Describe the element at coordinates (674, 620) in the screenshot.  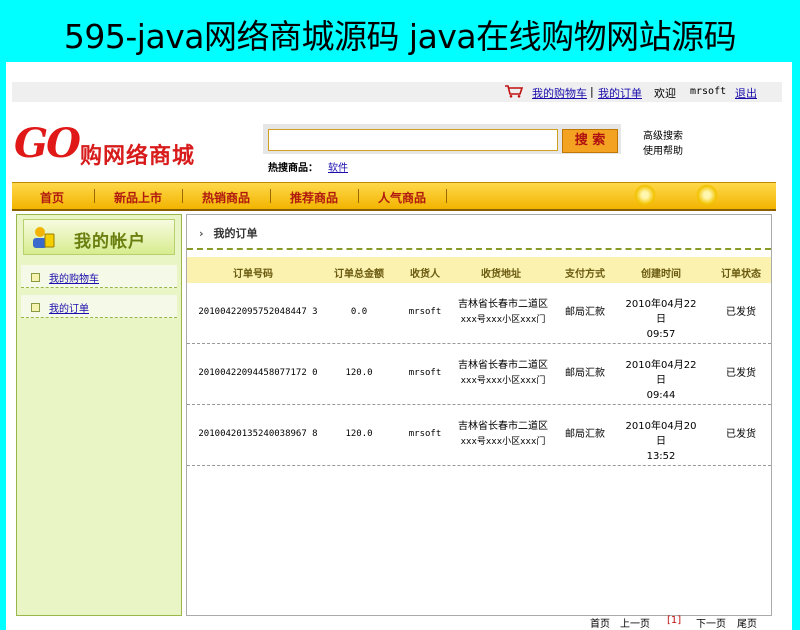
I see `pager-current: [1]` at that location.